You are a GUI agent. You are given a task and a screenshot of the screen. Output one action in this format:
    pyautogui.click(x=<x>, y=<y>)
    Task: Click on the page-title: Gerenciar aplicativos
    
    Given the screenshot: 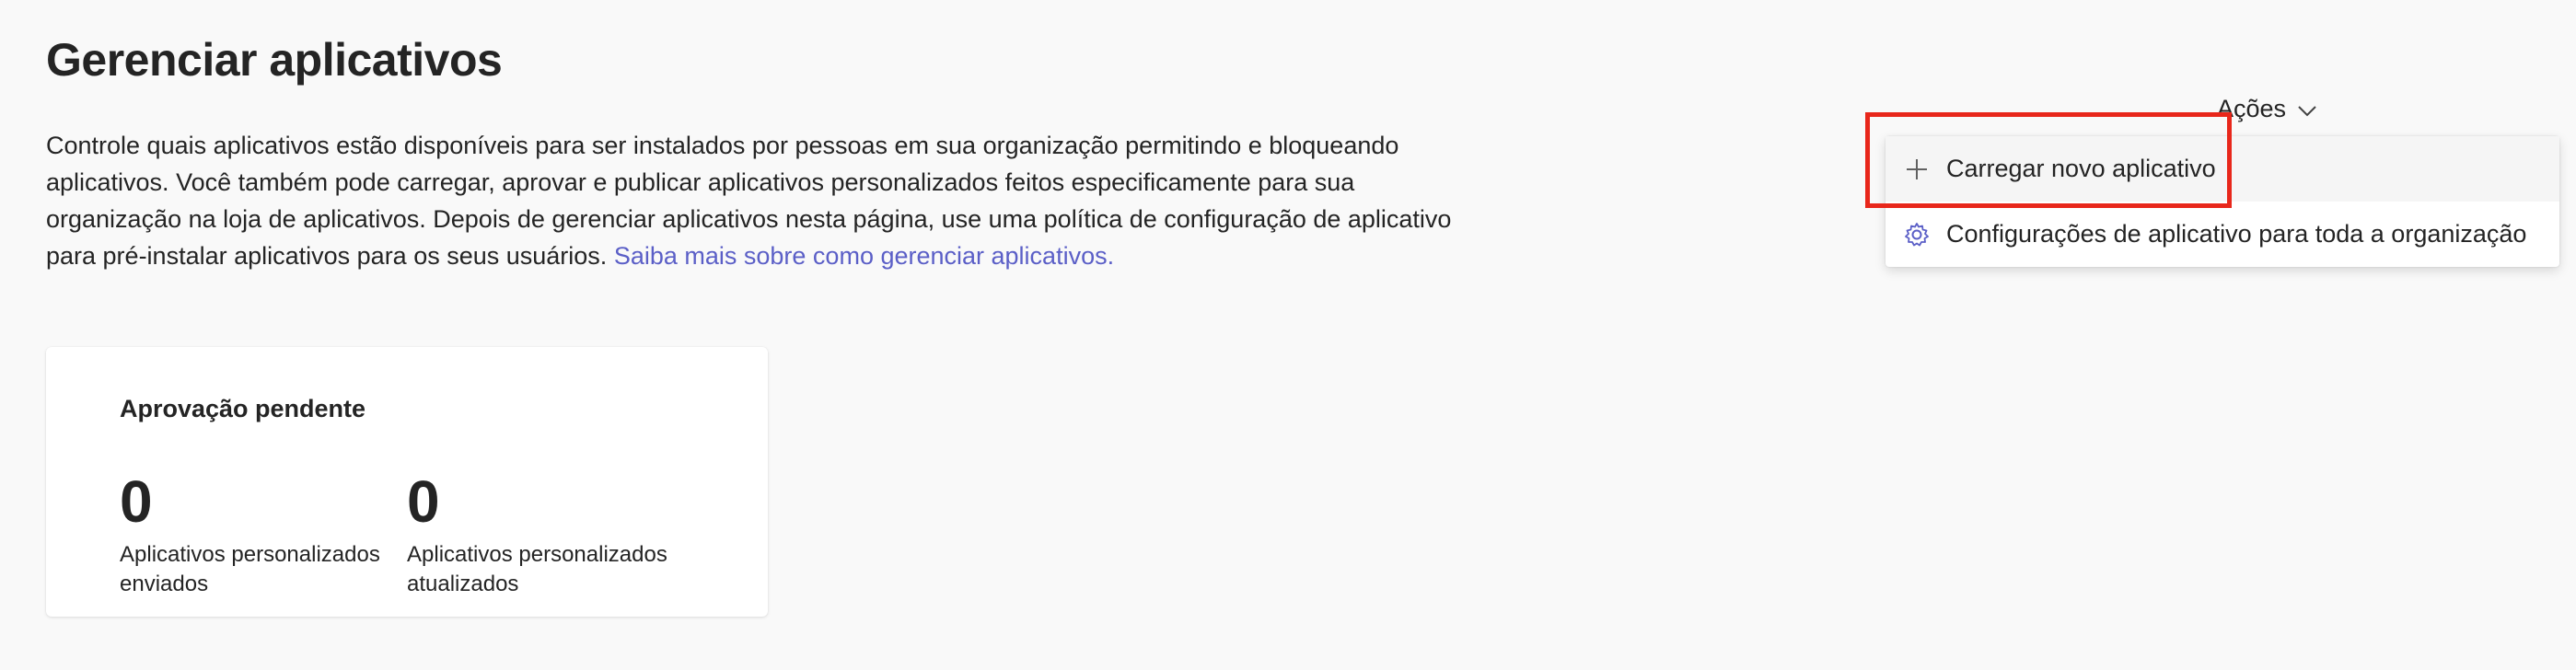 What is the action you would take?
    pyautogui.click(x=274, y=60)
    